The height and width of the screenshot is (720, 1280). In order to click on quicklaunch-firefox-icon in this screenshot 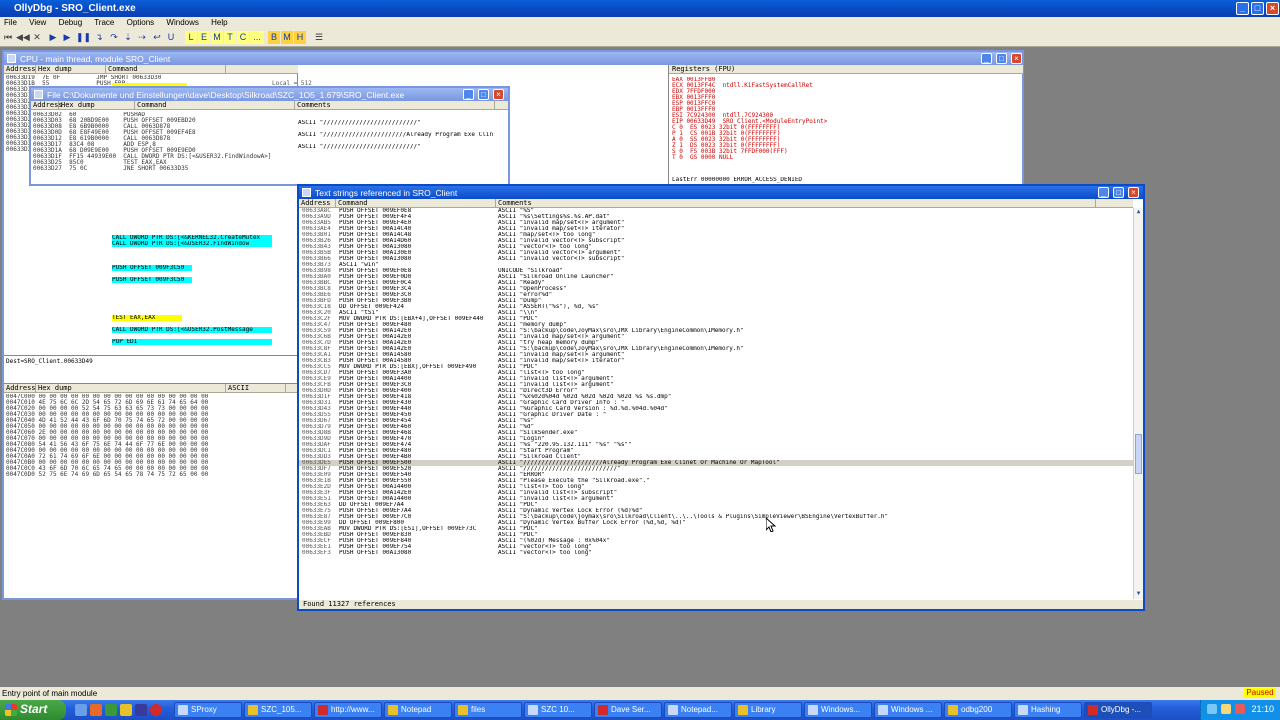, I will do `click(96, 710)`.